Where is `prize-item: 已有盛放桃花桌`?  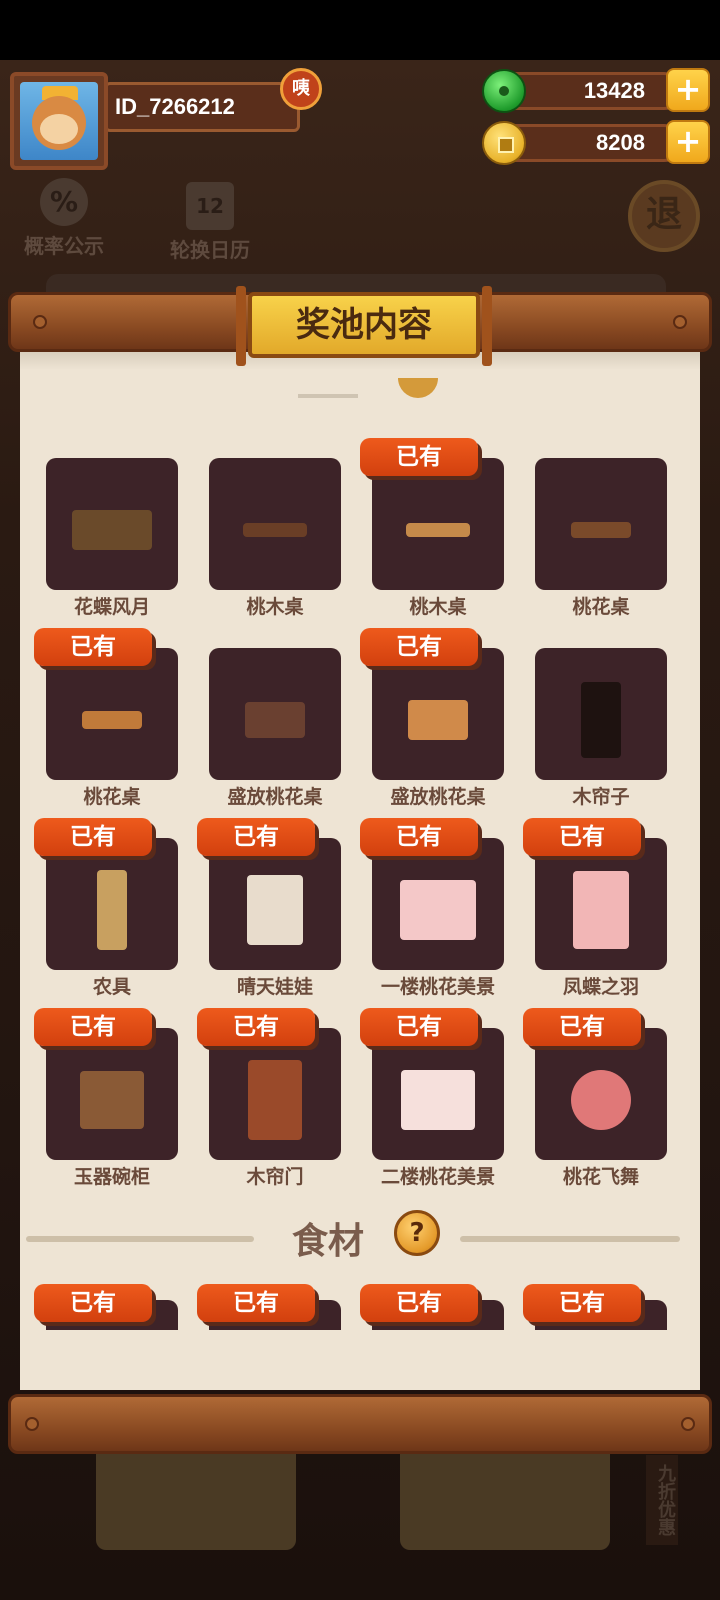
prize-item: 已有盛放桃花桌 is located at coordinates (432, 718).